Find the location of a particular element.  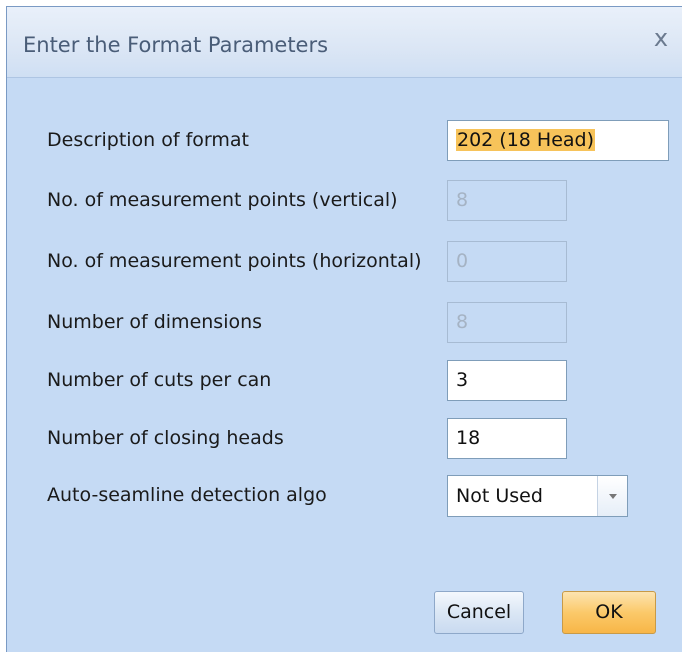

seamline-algo-value: Not Used is located at coordinates (499, 496).